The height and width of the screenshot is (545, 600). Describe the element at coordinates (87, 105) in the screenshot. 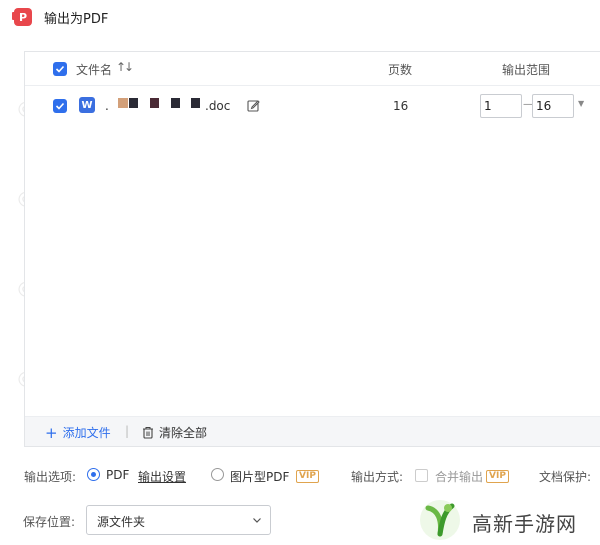

I see `word-doc-icon: W` at that location.